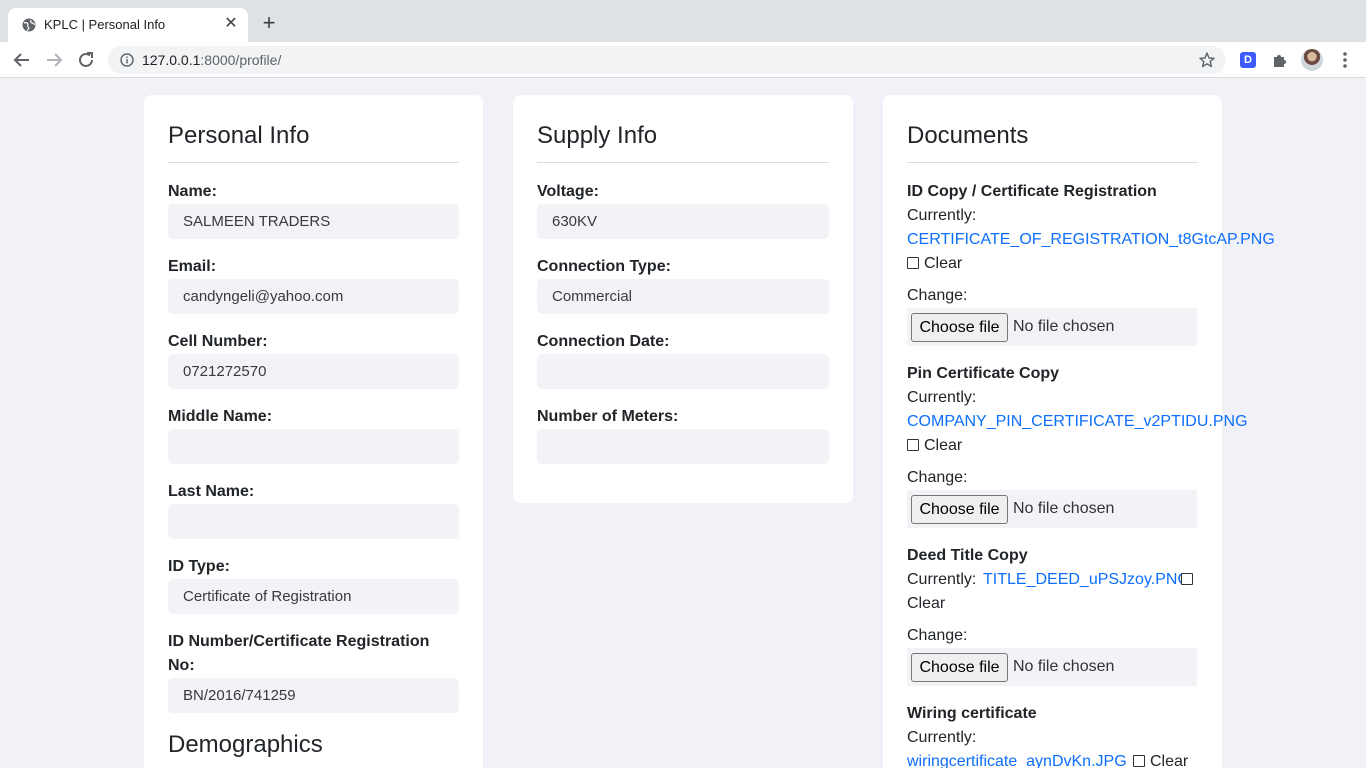  Describe the element at coordinates (313, 446) in the screenshot. I see `middle-name-field` at that location.